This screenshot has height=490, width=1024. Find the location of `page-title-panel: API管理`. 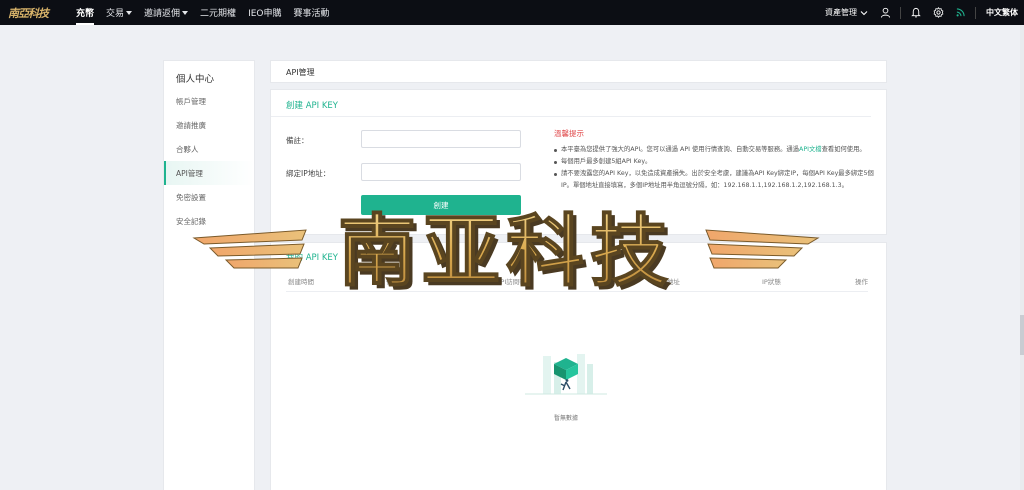

page-title-panel: API管理 is located at coordinates (578, 71).